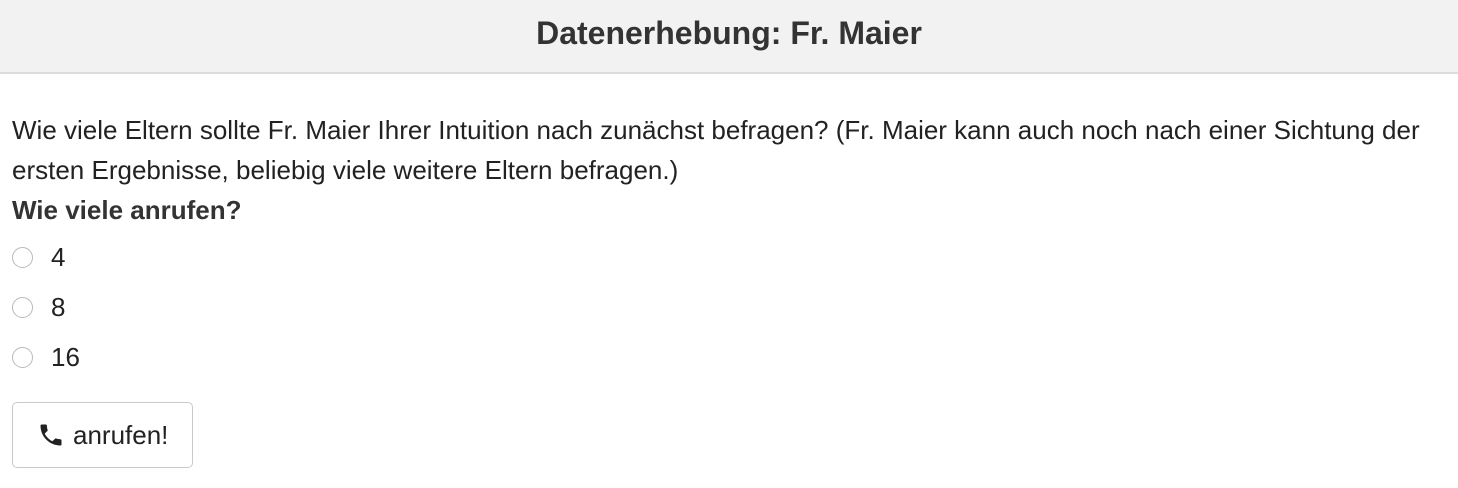  What do you see at coordinates (735, 257) in the screenshot?
I see `radio-option-4: 4` at bounding box center [735, 257].